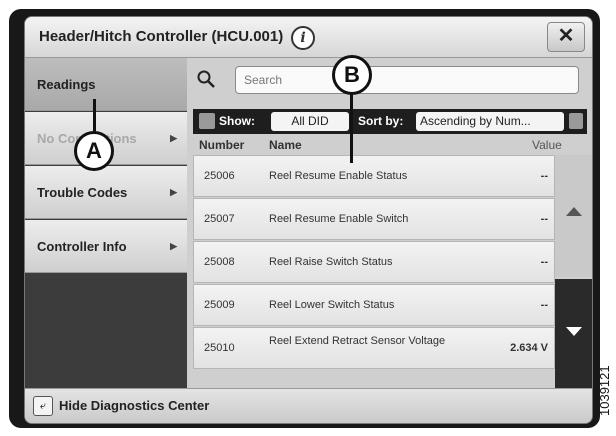  I want to click on window-title: Header/Hitch Controller (HCU.001), so click(161, 36).